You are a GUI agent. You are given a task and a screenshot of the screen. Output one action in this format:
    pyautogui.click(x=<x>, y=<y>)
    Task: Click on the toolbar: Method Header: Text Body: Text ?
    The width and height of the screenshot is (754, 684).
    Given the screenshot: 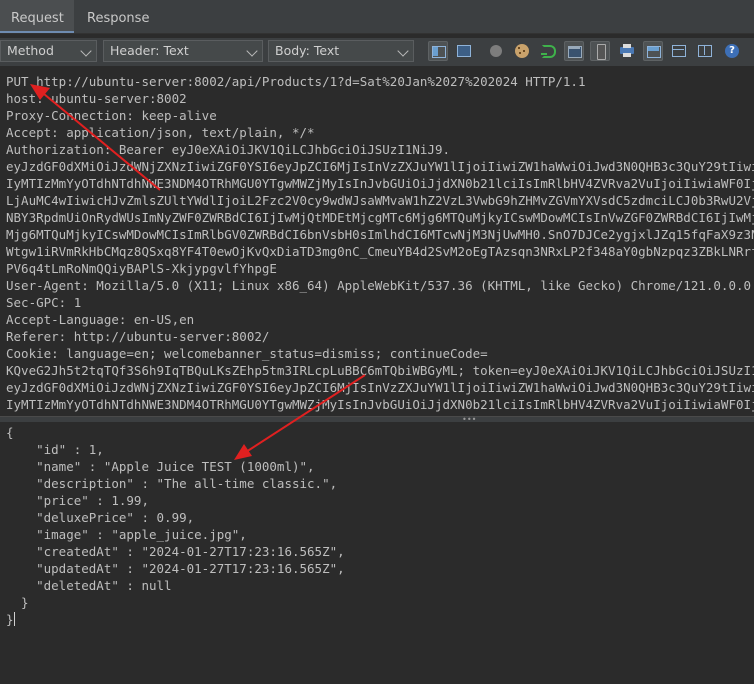 What is the action you would take?
    pyautogui.click(x=377, y=52)
    